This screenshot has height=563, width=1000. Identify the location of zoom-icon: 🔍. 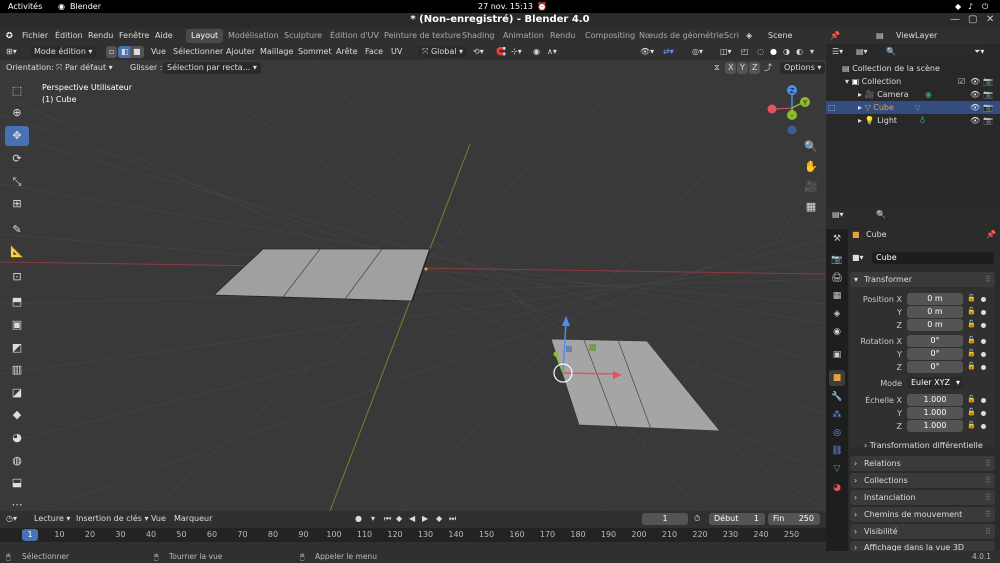
(811, 147).